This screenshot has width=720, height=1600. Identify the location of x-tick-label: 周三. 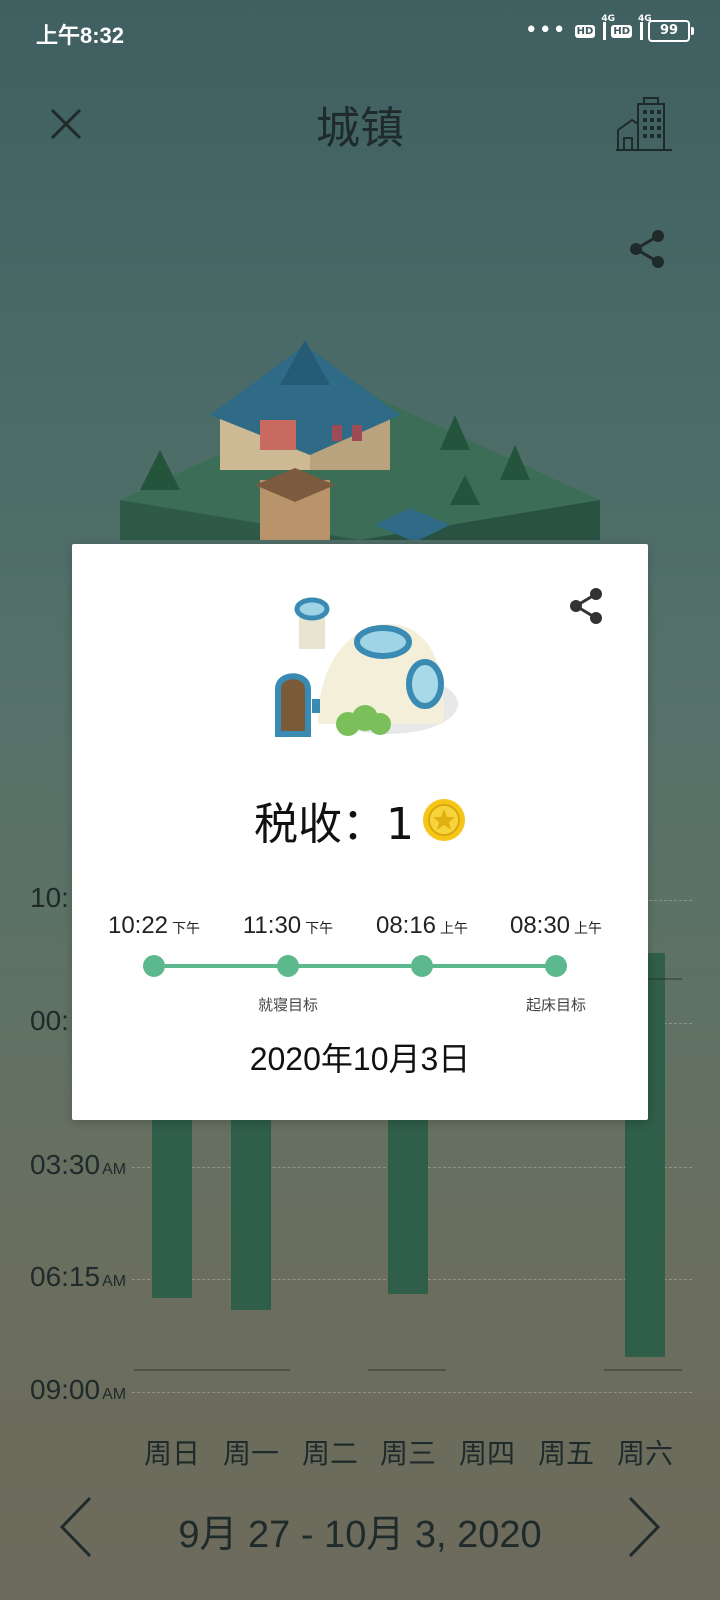
(407, 1453).